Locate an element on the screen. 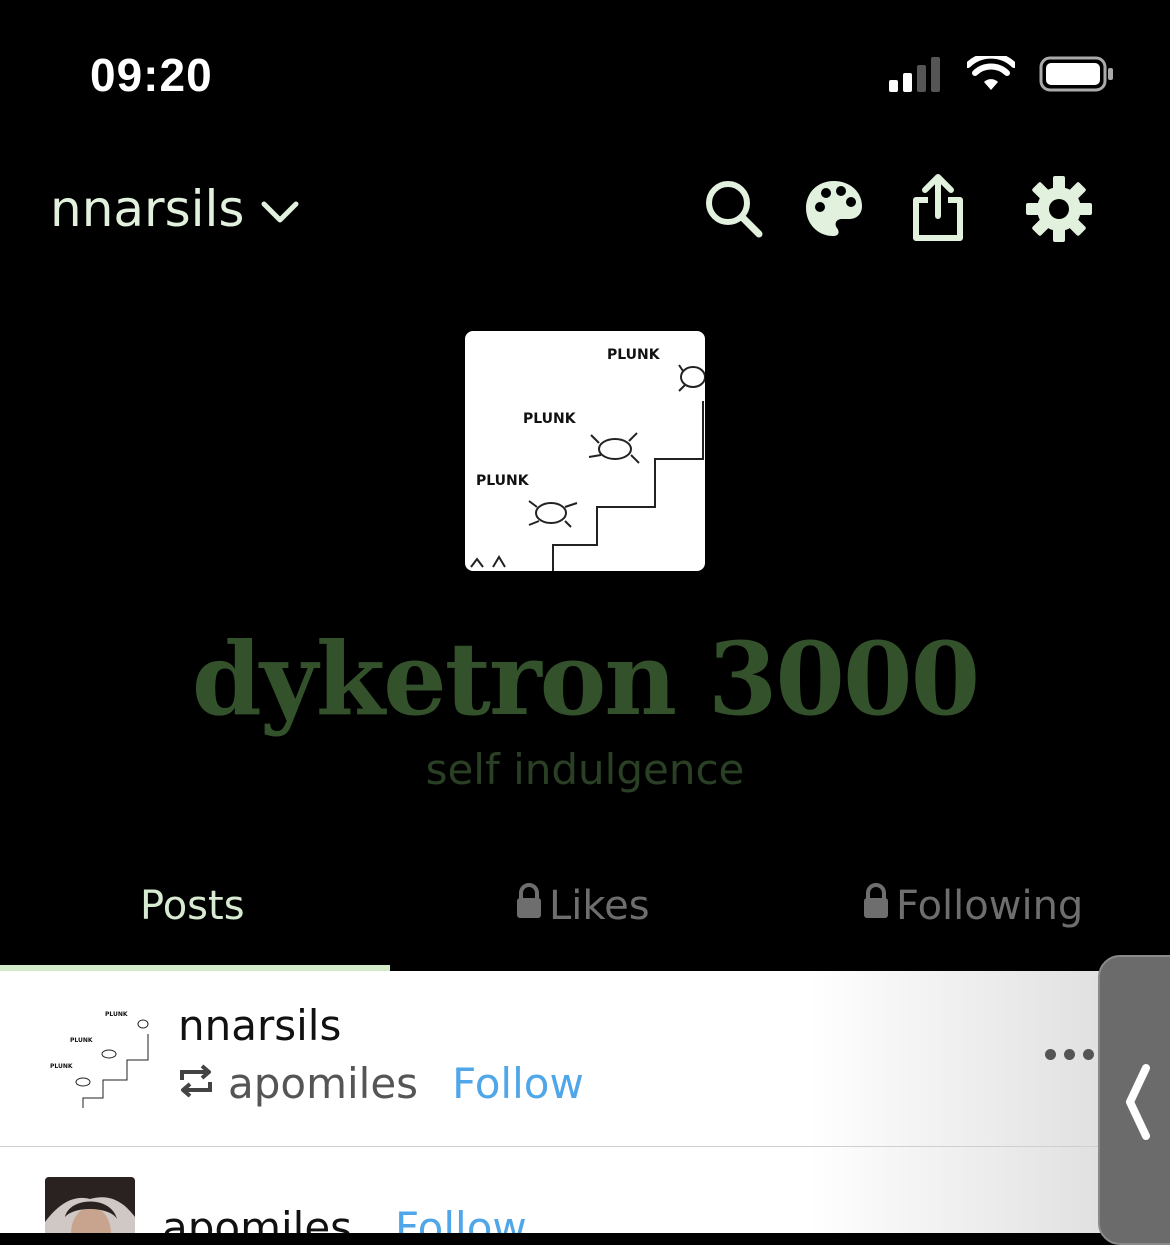 The height and width of the screenshot is (1245, 1170). status-time: 09:20 is located at coordinates (151, 75).